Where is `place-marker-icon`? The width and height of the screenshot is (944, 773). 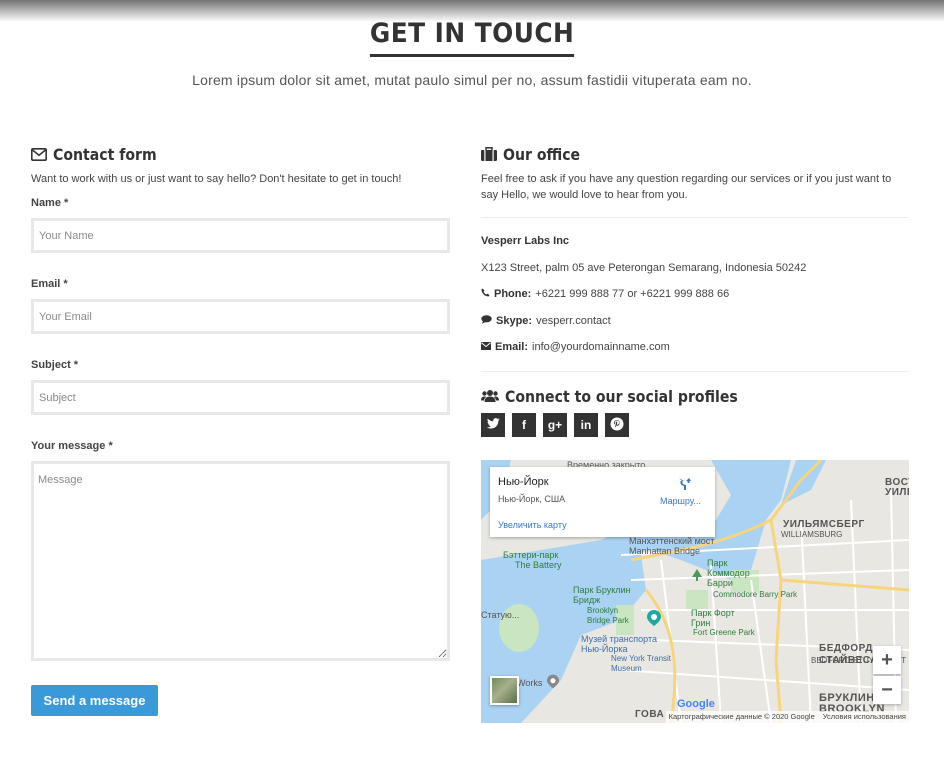 place-marker-icon is located at coordinates (654, 620).